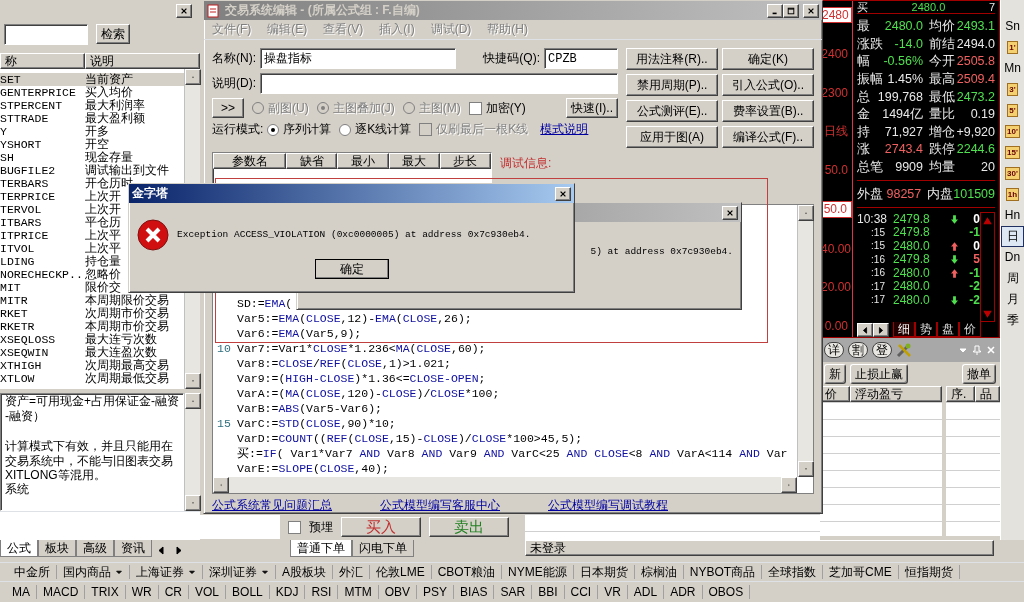 Image resolution: width=1024 pixels, height=602 pixels. I want to click on tab: 板块, so click(57, 549).